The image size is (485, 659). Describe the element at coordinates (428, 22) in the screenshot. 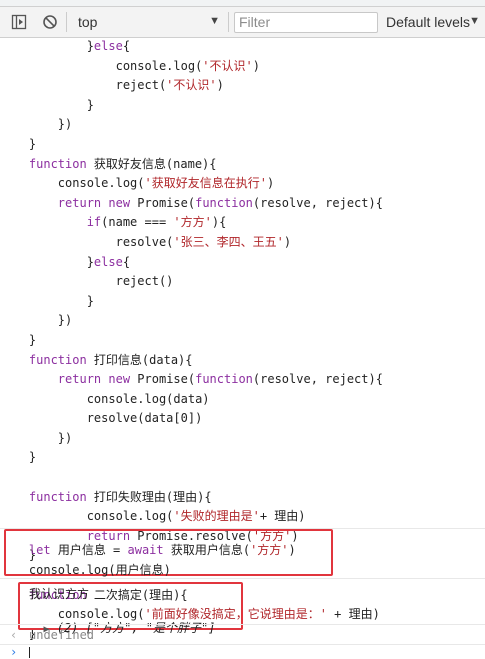

I see `log-levels-label: Default levels` at that location.